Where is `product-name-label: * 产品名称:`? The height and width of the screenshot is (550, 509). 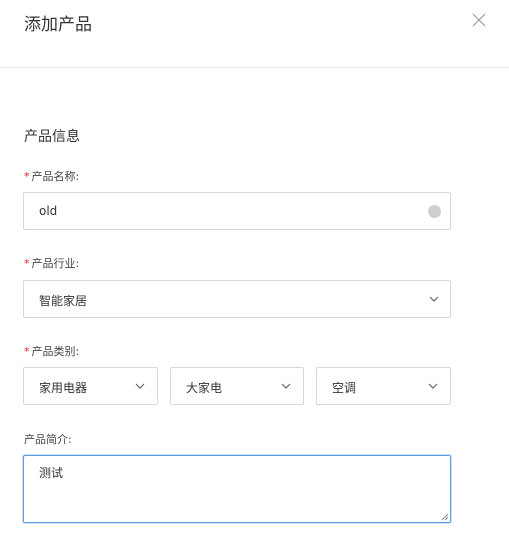 product-name-label: * 产品名称: is located at coordinates (52, 176).